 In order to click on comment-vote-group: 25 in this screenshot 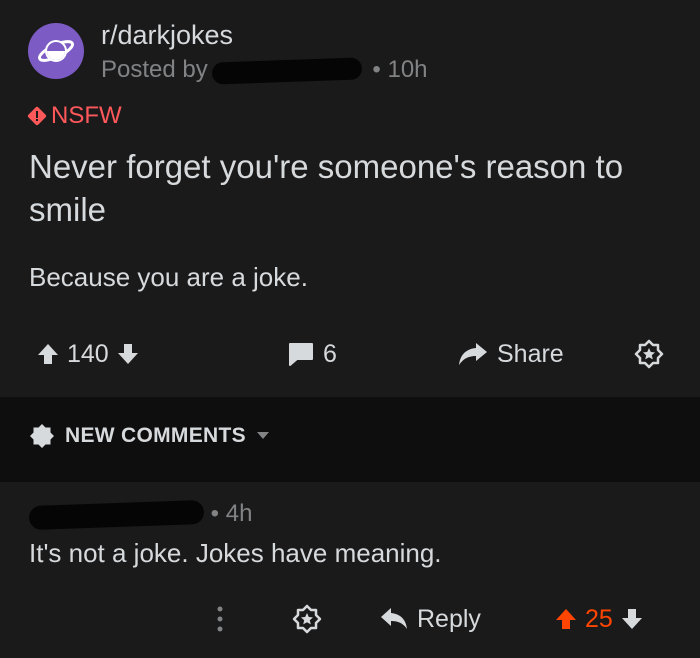, I will do `click(599, 619)`.